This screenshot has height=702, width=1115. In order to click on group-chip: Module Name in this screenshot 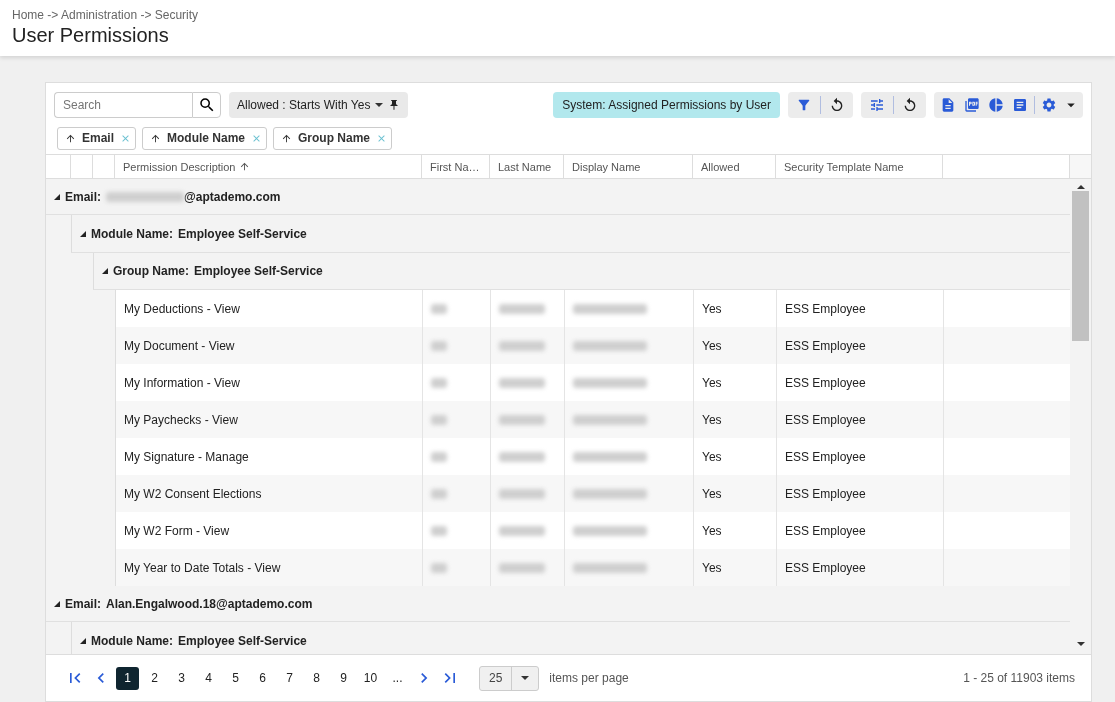, I will do `click(205, 138)`.